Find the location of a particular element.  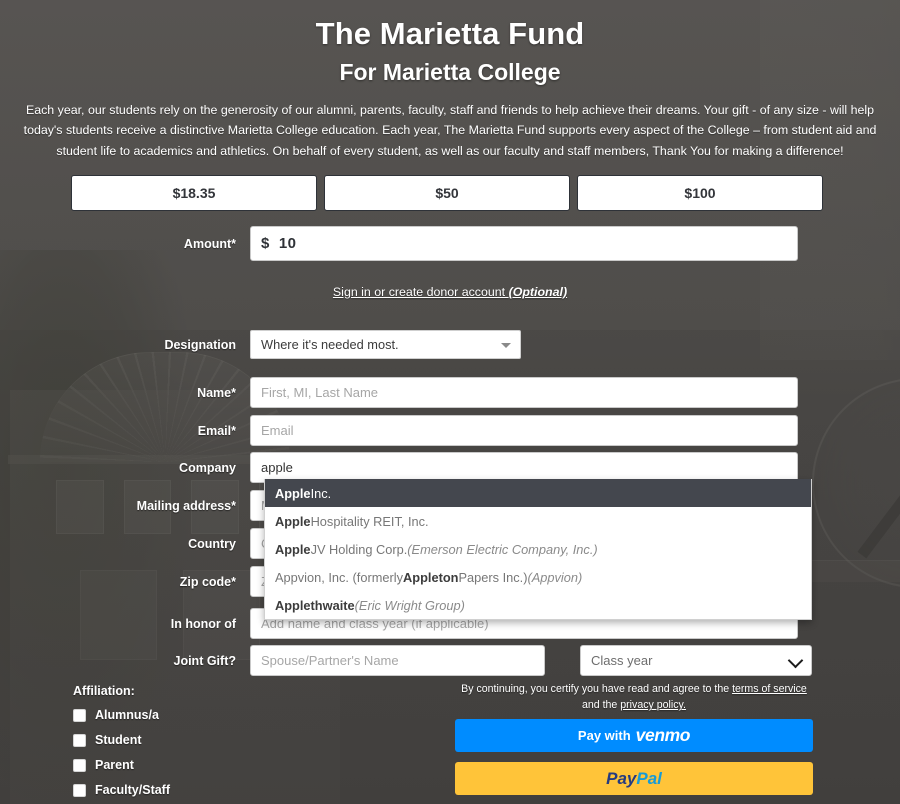

autocomplete-option: Apple Hospitality REIT, Inc. is located at coordinates (538, 521).